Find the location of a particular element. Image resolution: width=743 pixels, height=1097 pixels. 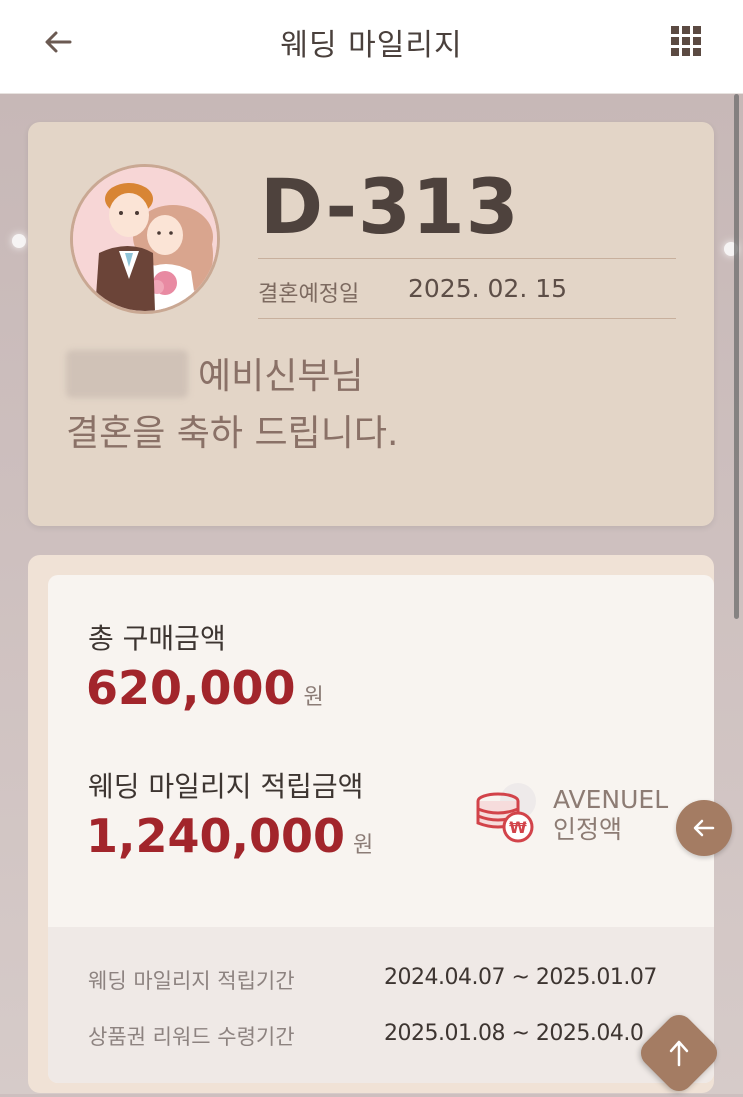

total-purchase-value: 620,000 원 is located at coordinates (205, 688).